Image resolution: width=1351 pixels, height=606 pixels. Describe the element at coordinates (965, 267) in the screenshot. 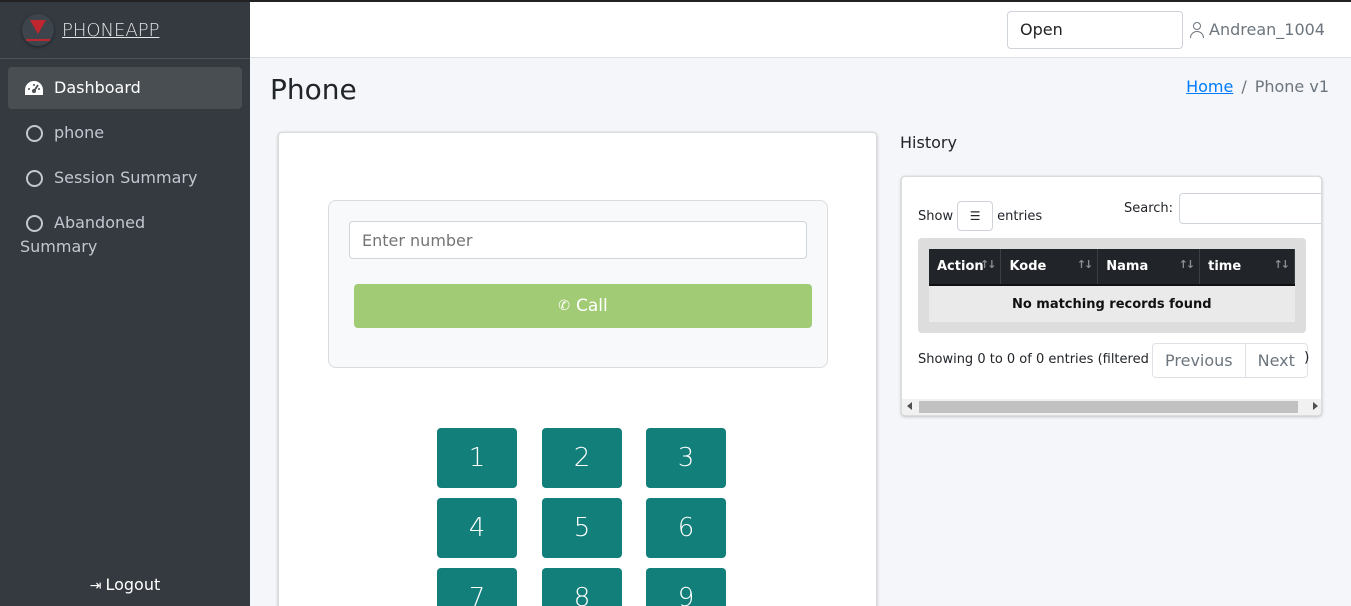

I see `column-header-action: Action ↑↓` at that location.